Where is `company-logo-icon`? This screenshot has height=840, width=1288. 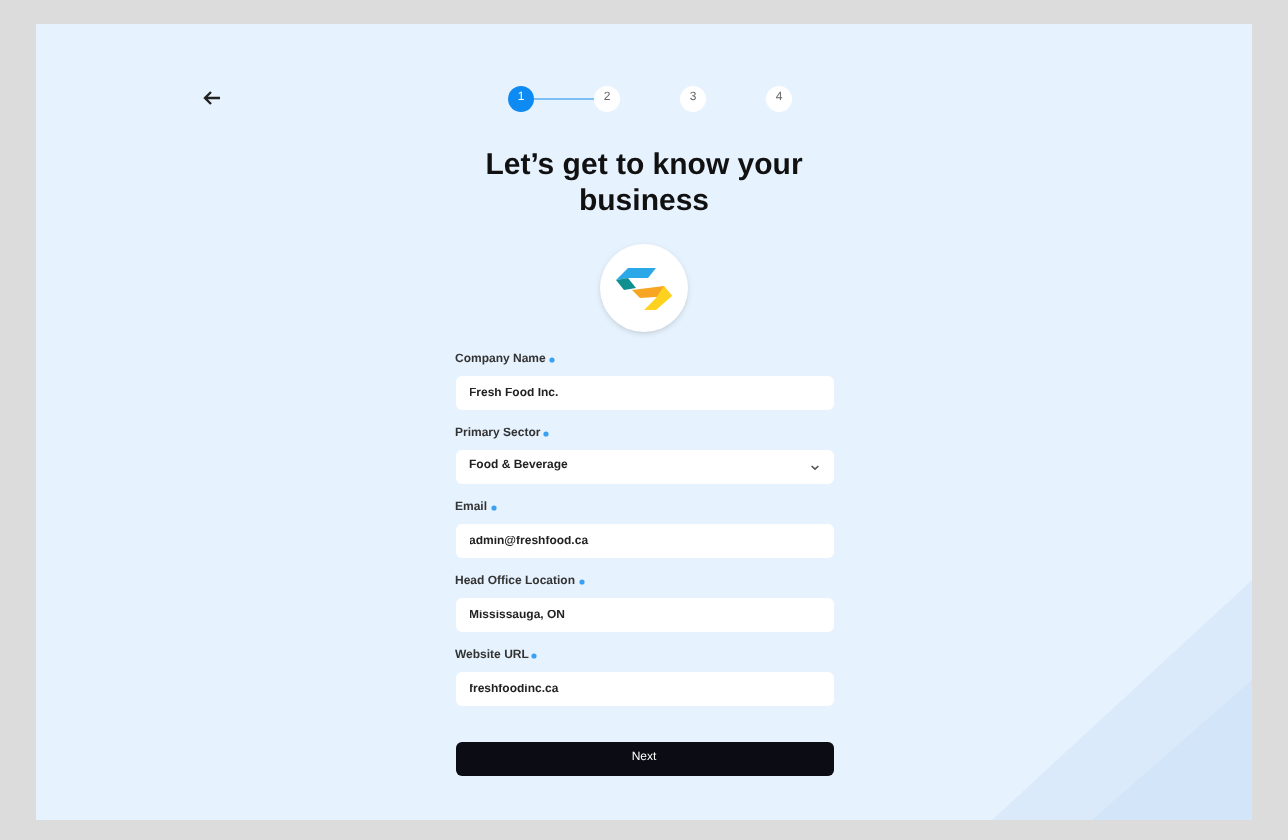 company-logo-icon is located at coordinates (644, 288).